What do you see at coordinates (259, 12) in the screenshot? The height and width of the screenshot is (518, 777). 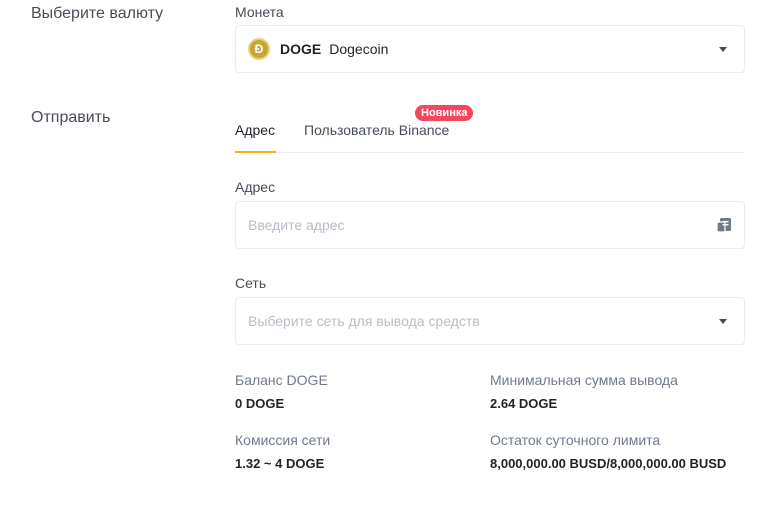 I see `coin-field-label: Монета` at bounding box center [259, 12].